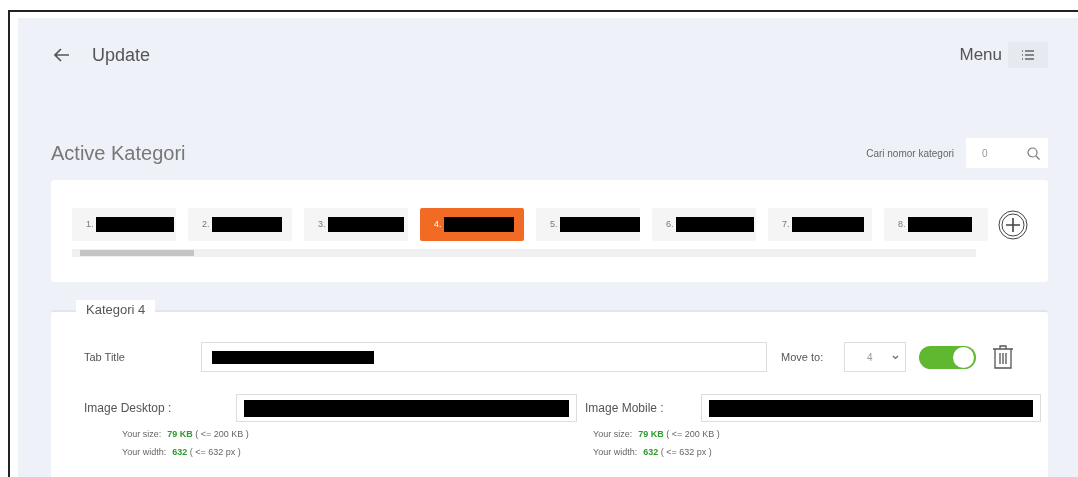 The width and height of the screenshot is (1078, 477). I want to click on category-tab: 4., so click(472, 224).